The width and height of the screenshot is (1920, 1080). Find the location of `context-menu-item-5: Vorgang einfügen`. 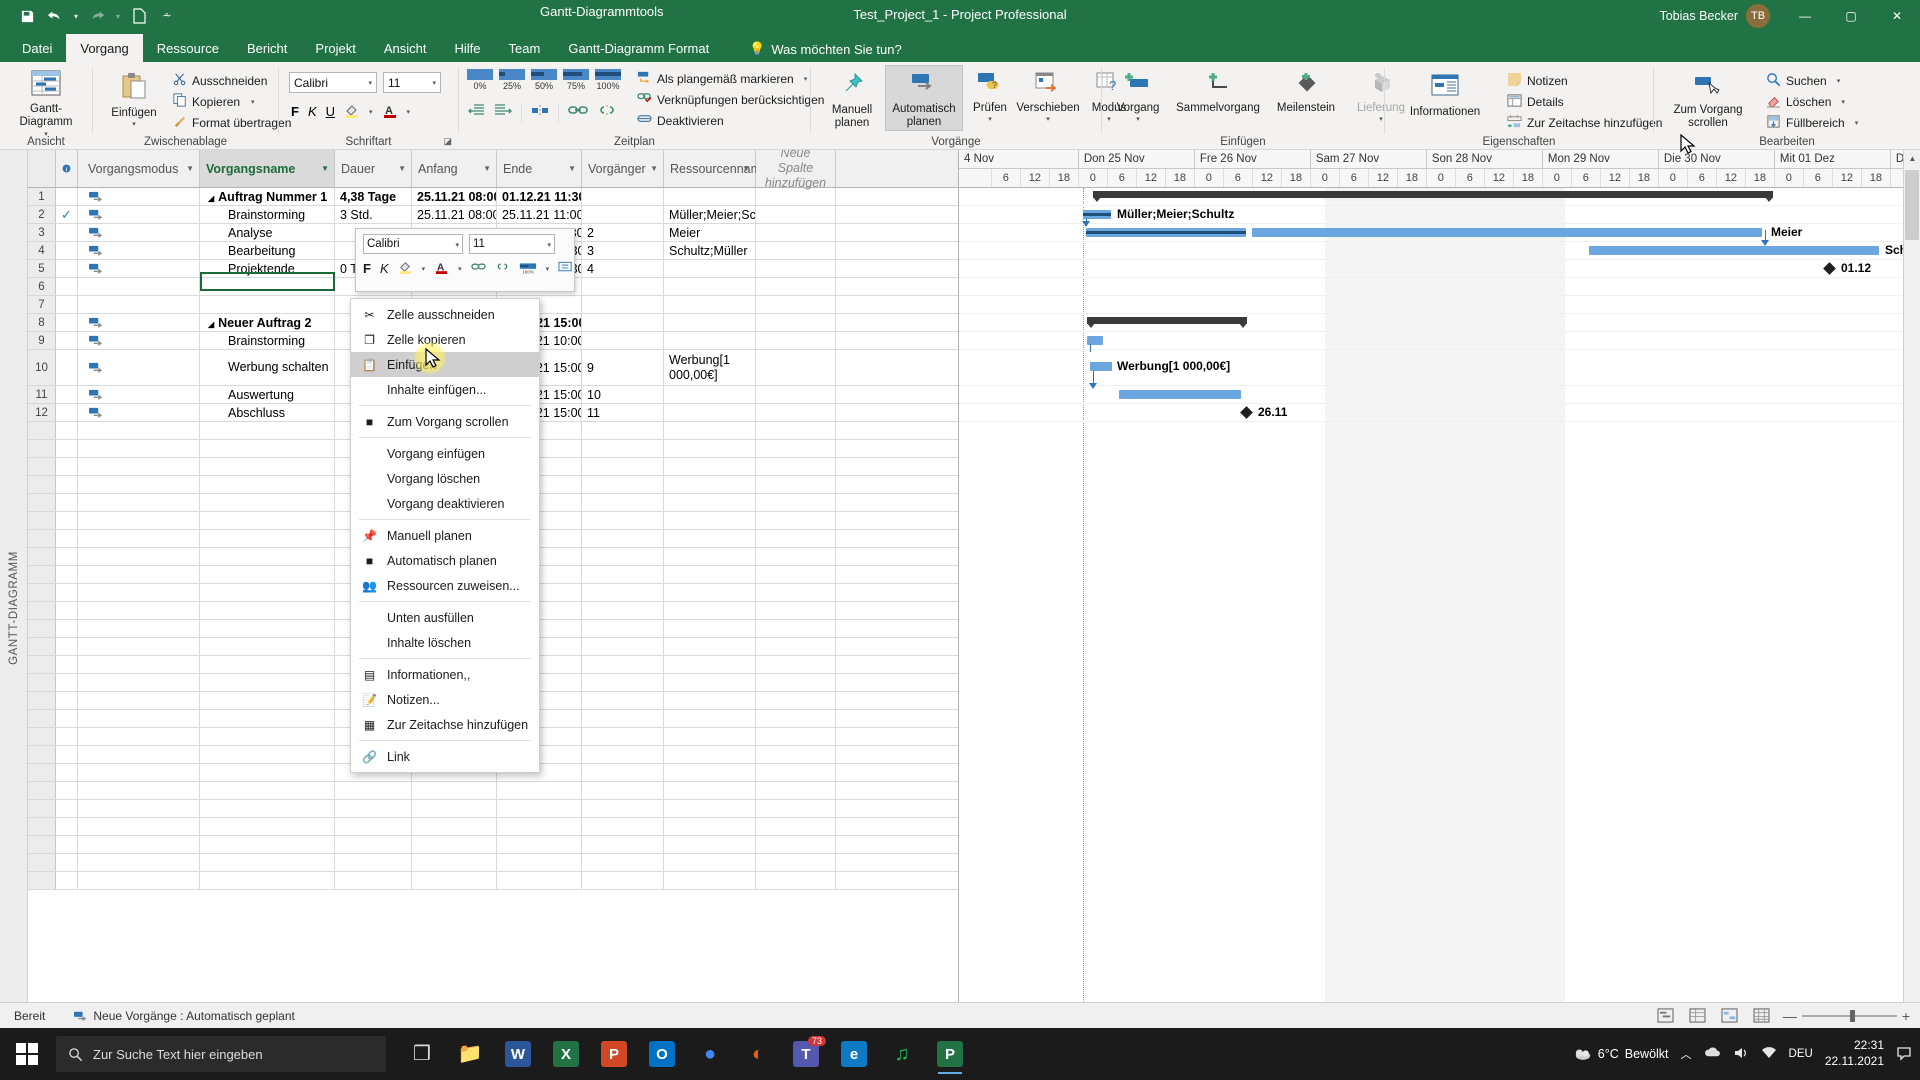

context-menu-item-5: Vorgang einfügen is located at coordinates (445, 453).